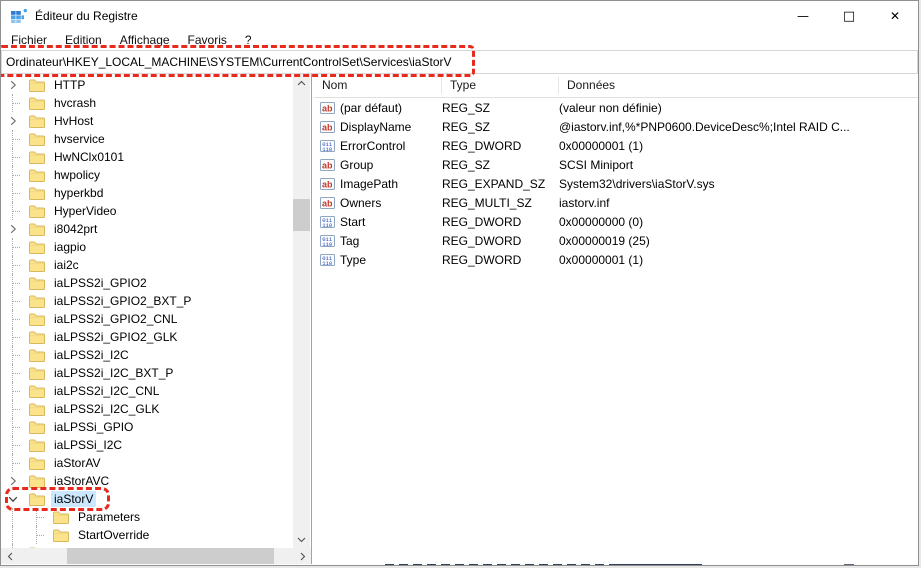  Describe the element at coordinates (147, 85) in the screenshot. I see `tree-item-http: HTTP` at that location.